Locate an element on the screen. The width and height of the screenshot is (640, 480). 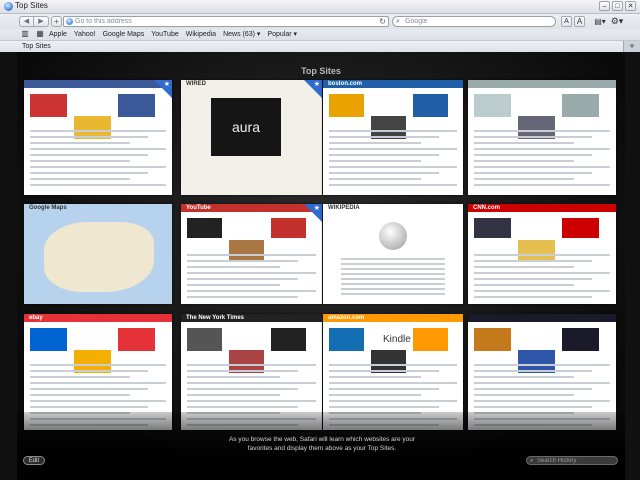
top-sites-grid-icon: ▦ is located at coordinates (40, 34).